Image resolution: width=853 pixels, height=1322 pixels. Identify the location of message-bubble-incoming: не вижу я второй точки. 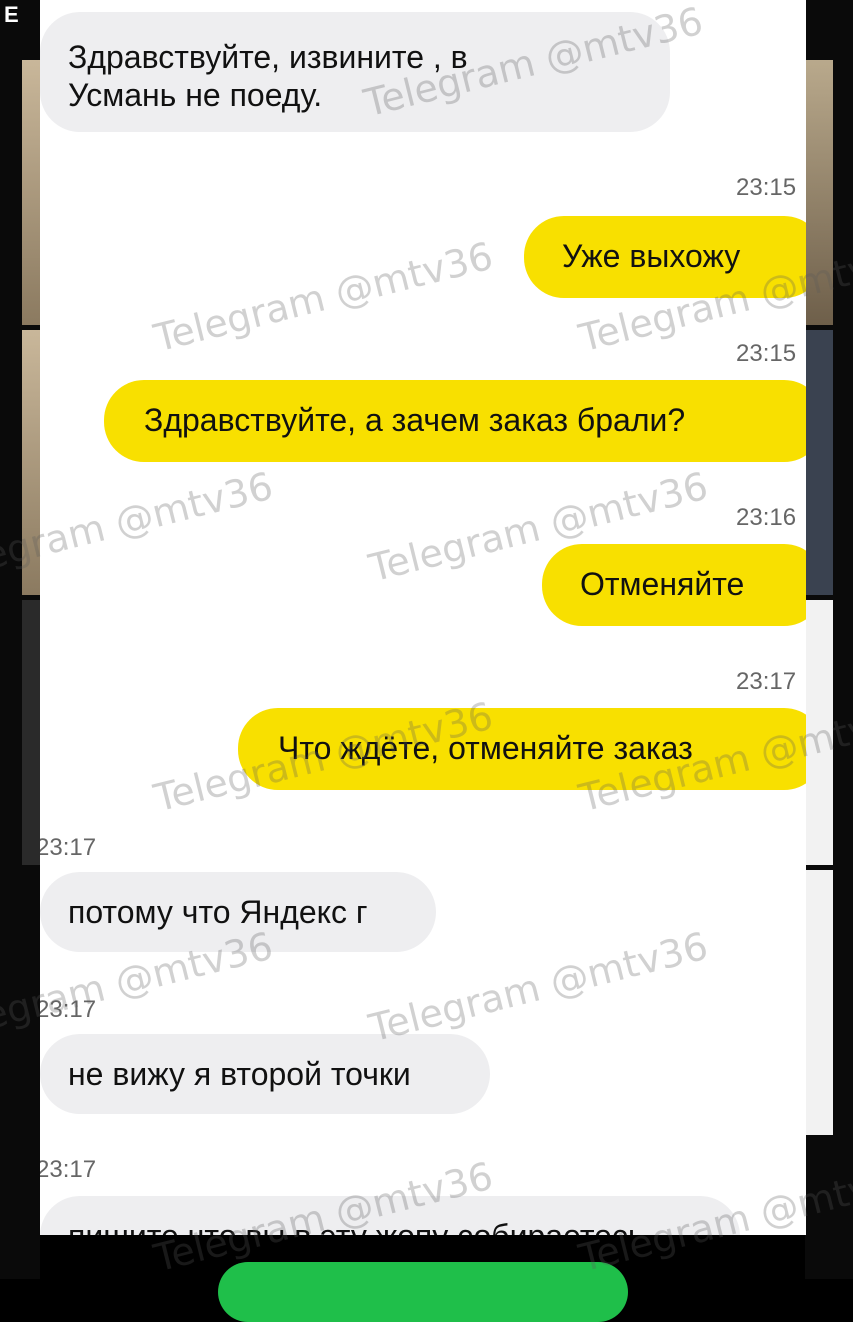
(265, 1074).